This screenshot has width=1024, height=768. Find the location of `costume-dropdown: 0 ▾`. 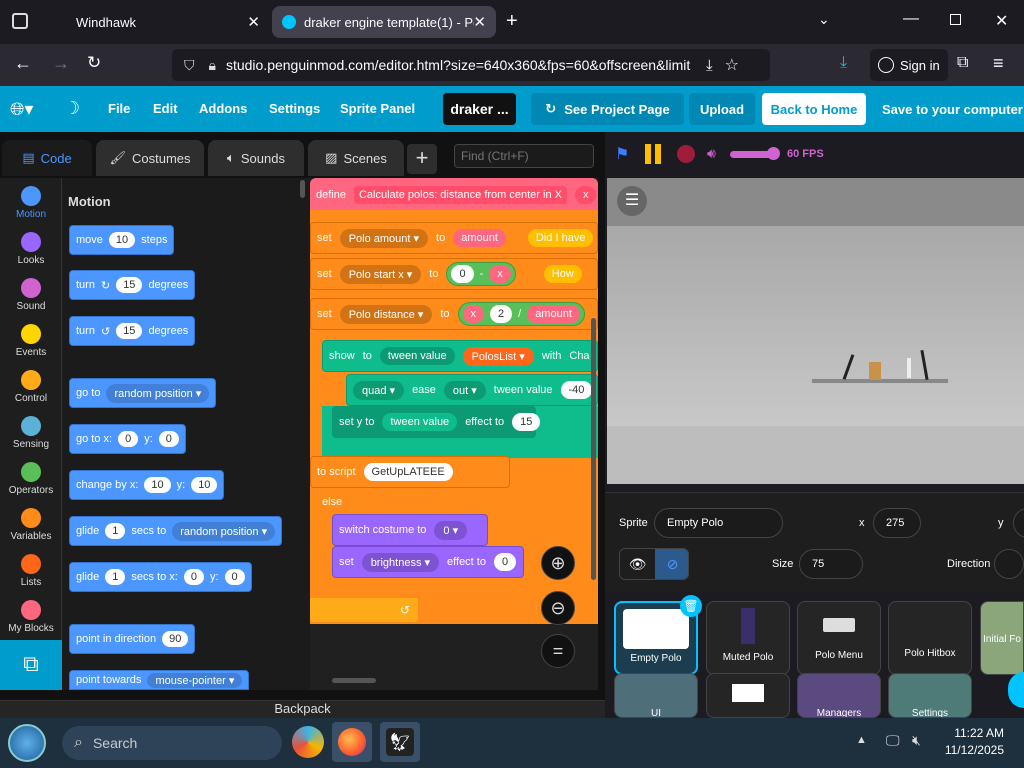

costume-dropdown: 0 ▾ is located at coordinates (451, 530).